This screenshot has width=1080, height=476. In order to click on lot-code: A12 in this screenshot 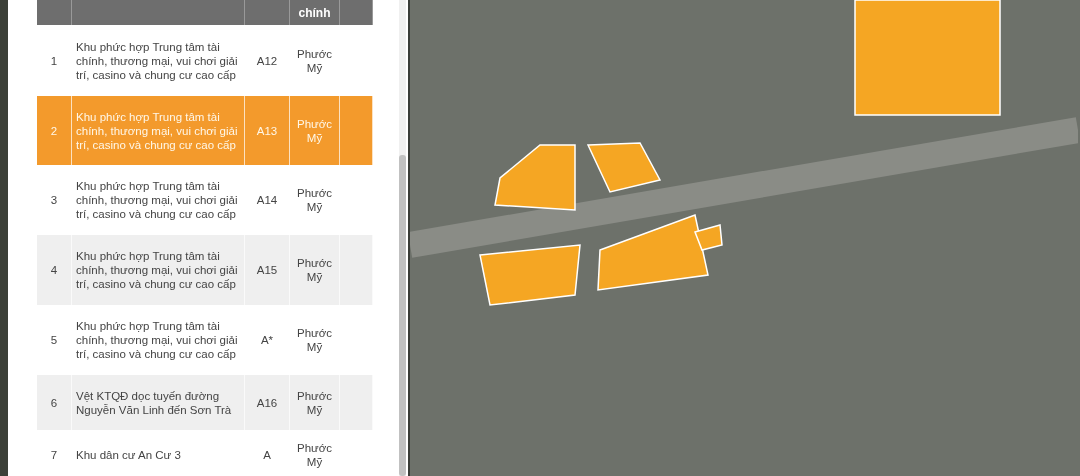, I will do `click(267, 60)`.